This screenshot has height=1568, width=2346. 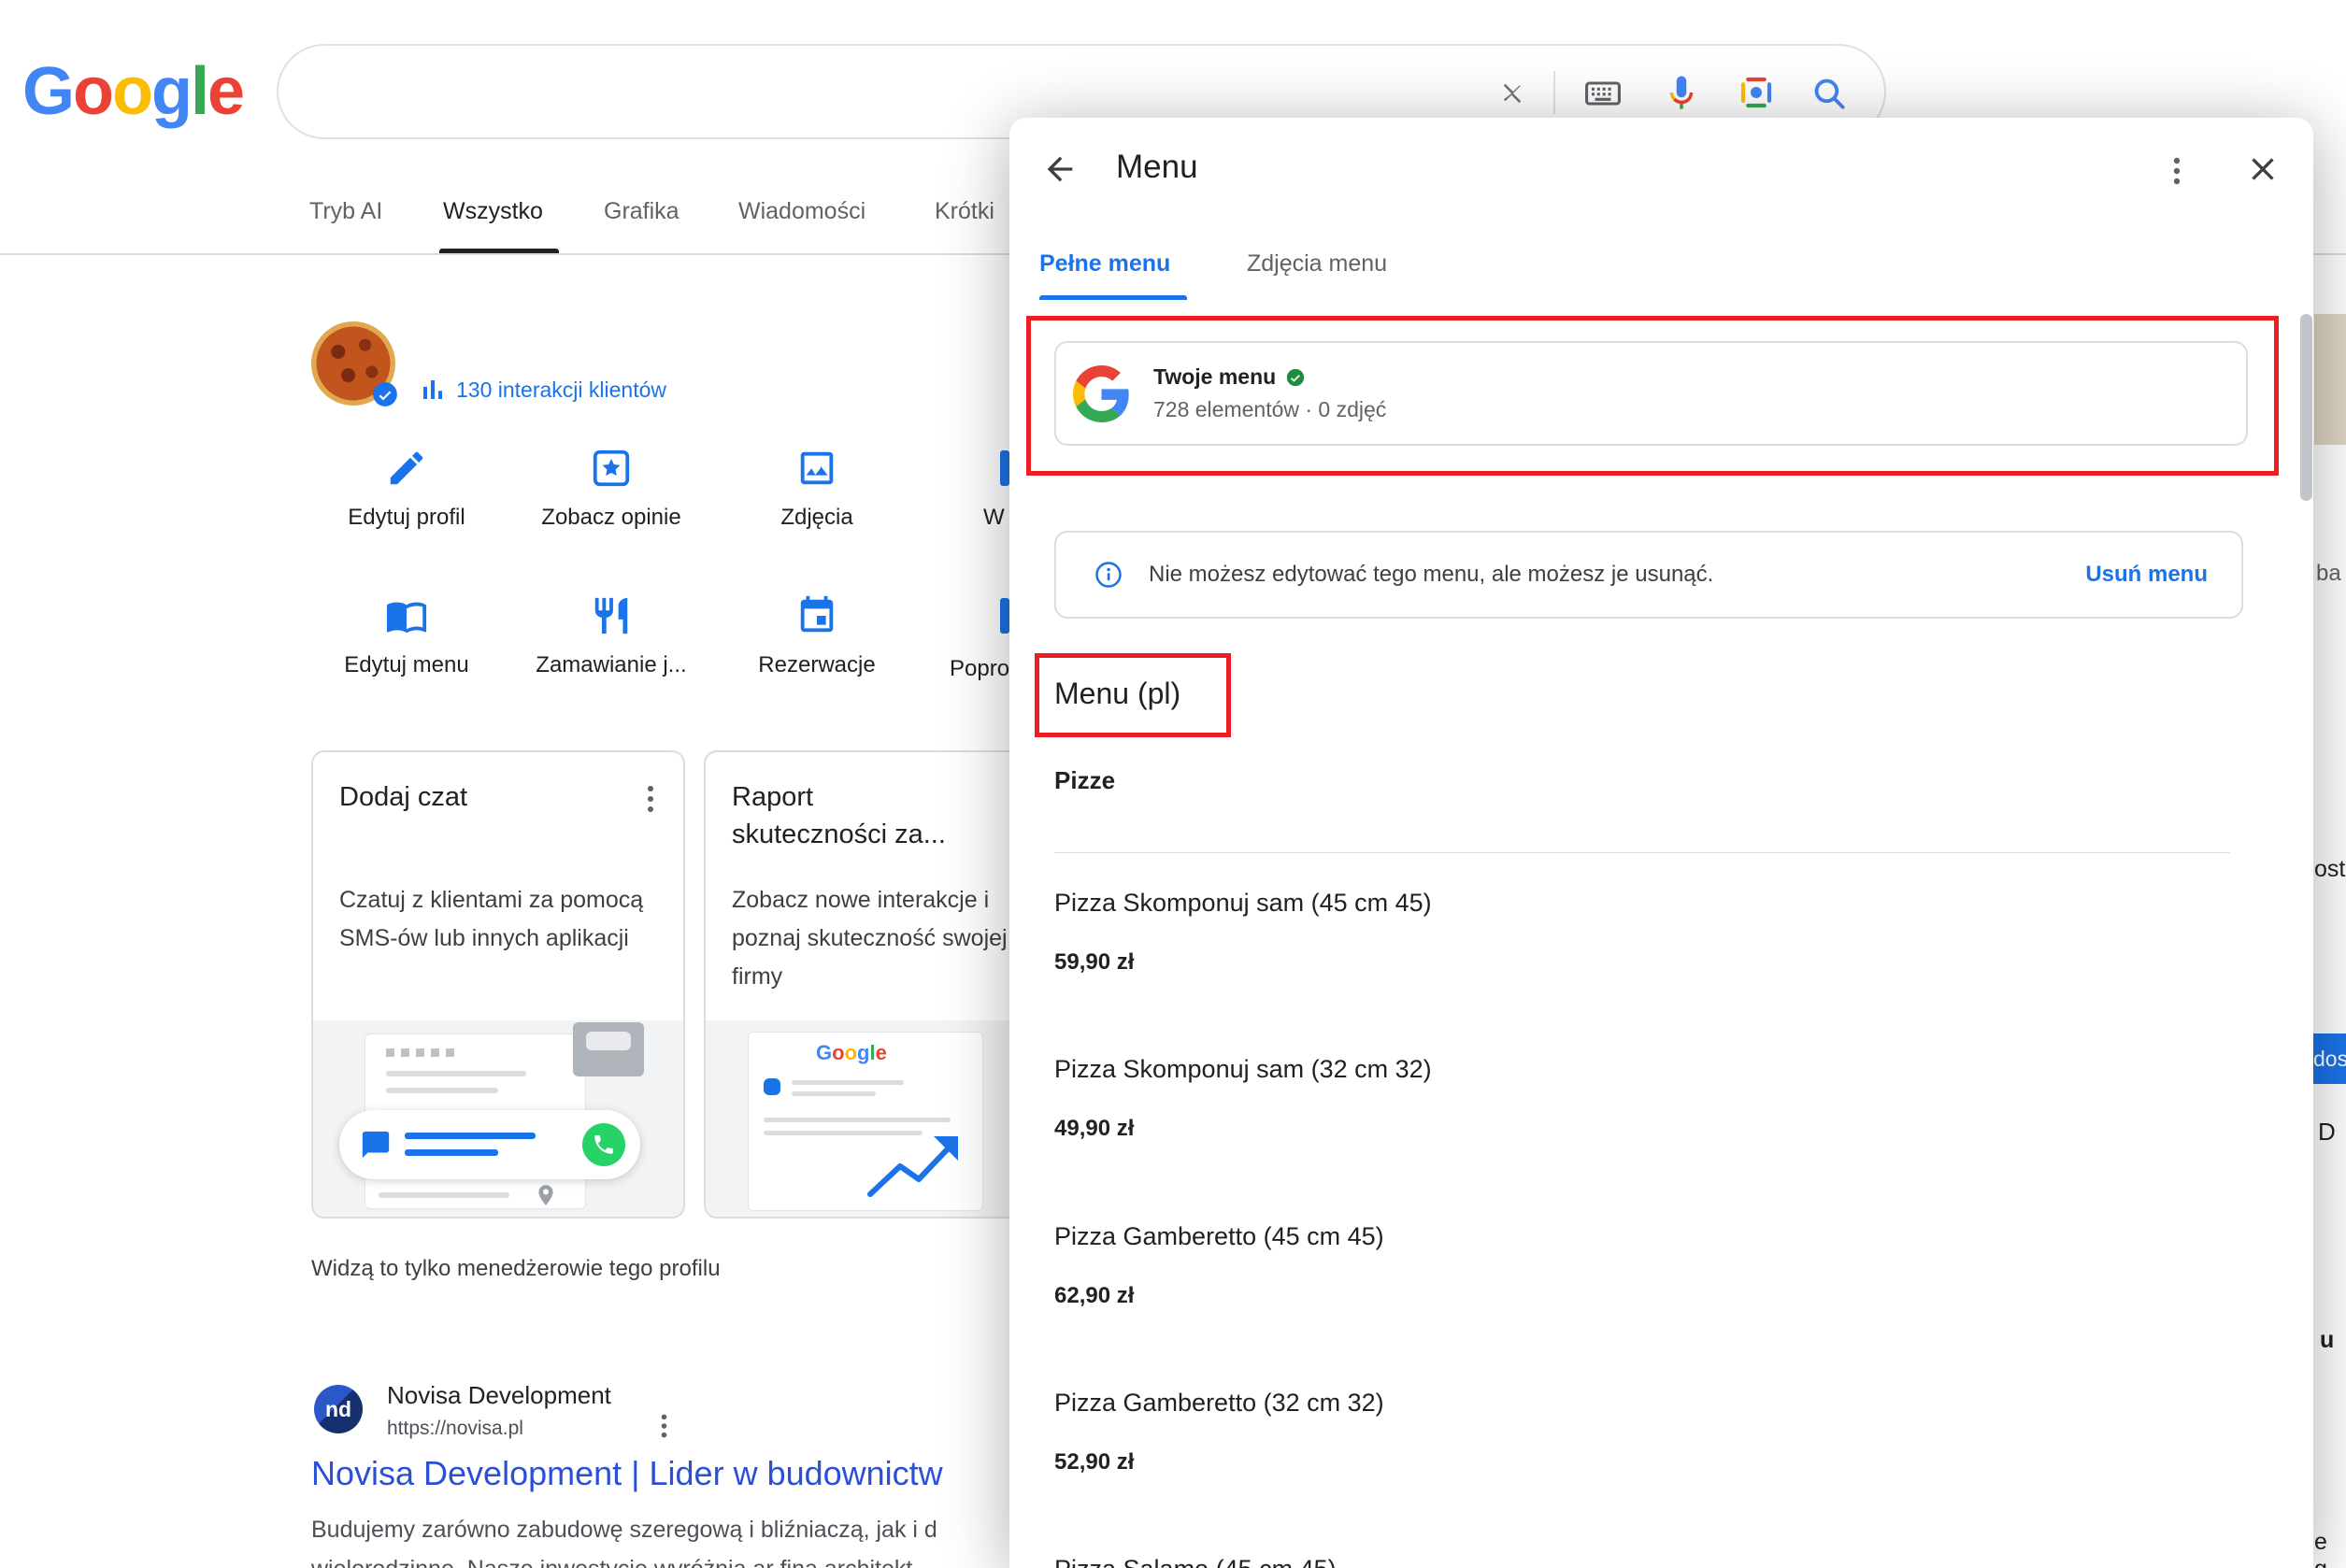 What do you see at coordinates (406, 468) in the screenshot?
I see `pencil-icon` at bounding box center [406, 468].